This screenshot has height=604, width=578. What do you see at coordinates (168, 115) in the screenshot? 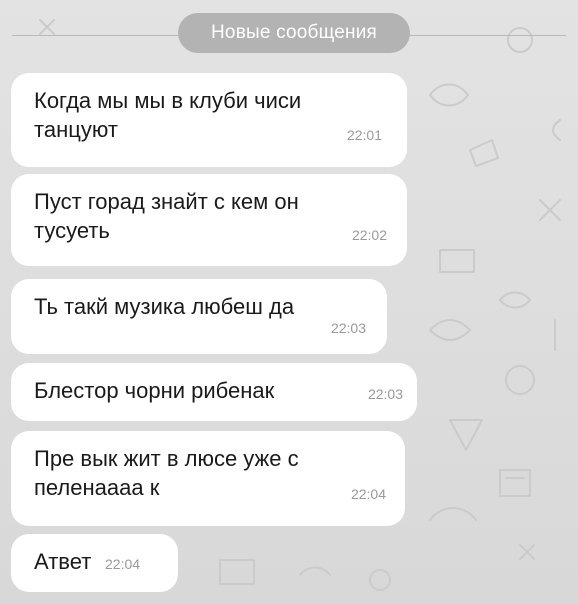
I see `message-text: Когда мы мы в клуби чиси танцуют` at bounding box center [168, 115].